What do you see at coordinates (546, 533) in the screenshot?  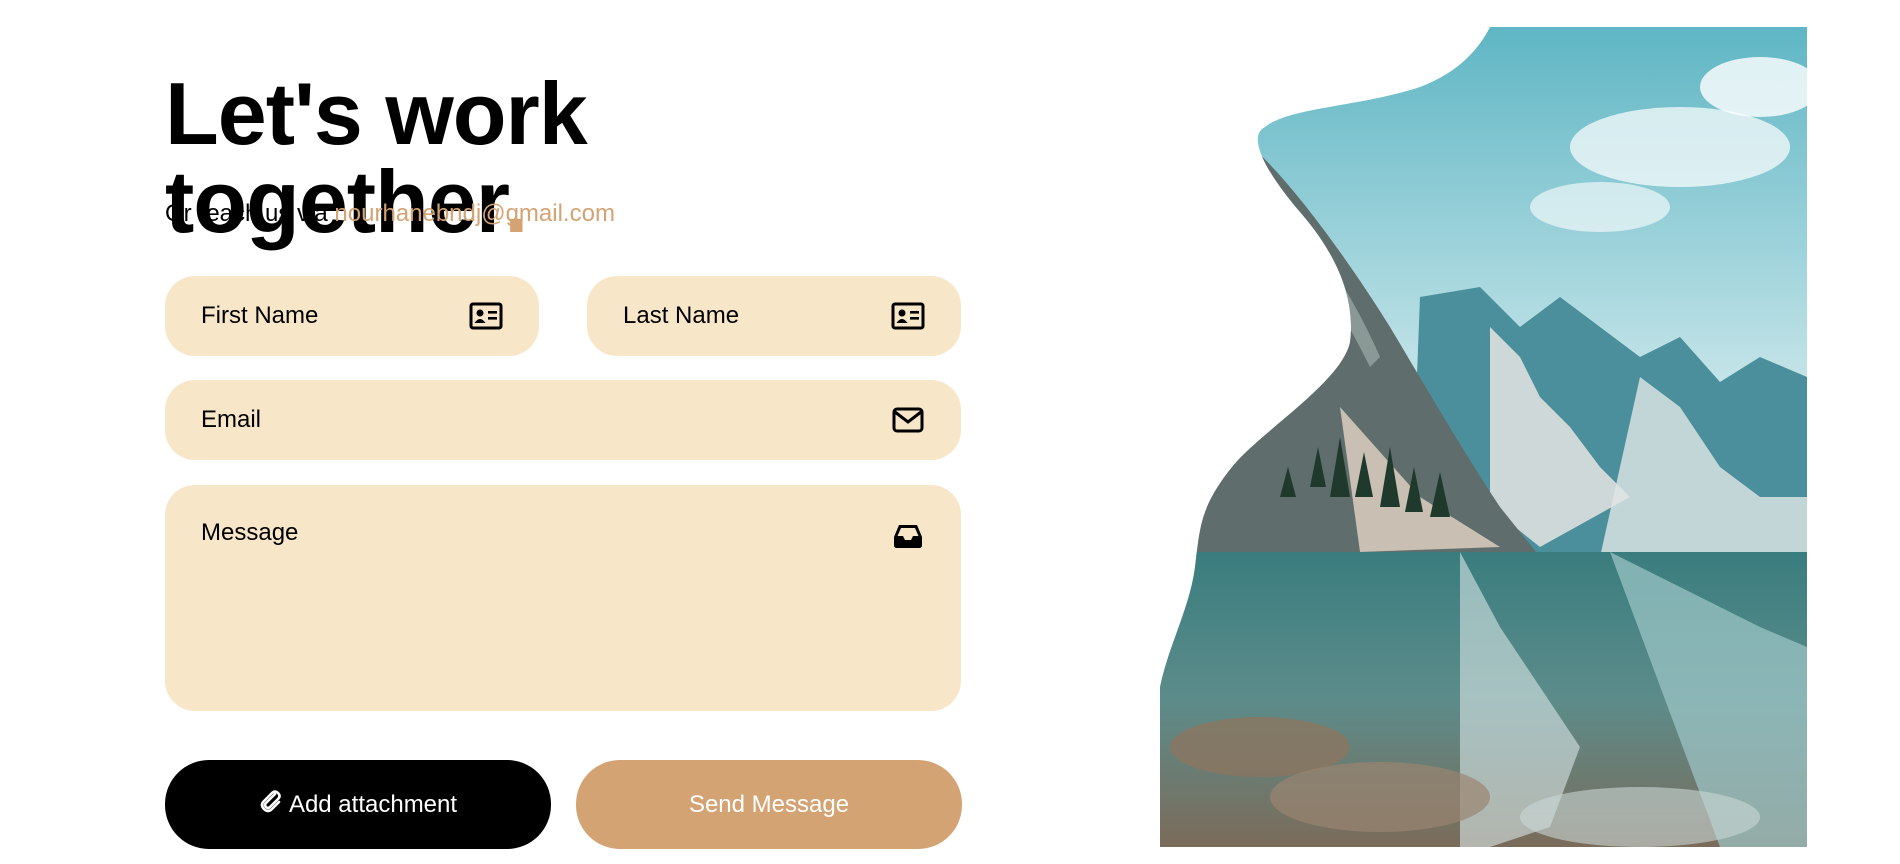 I see `message-textarea: Message` at bounding box center [546, 533].